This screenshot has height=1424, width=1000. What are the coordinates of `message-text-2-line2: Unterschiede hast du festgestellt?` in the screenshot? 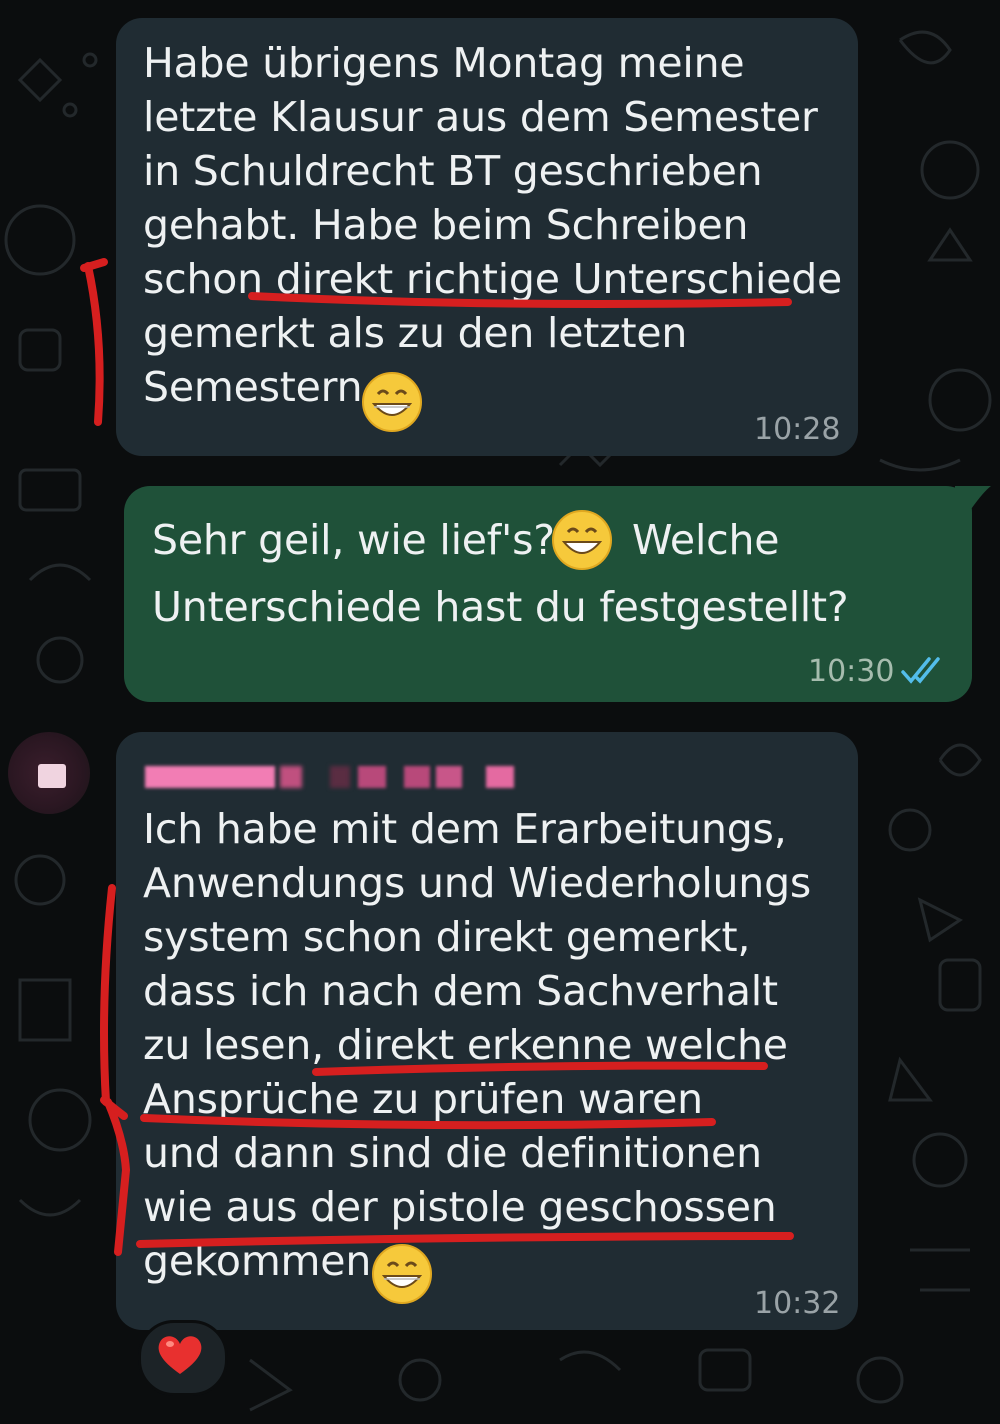 It's located at (500, 607).